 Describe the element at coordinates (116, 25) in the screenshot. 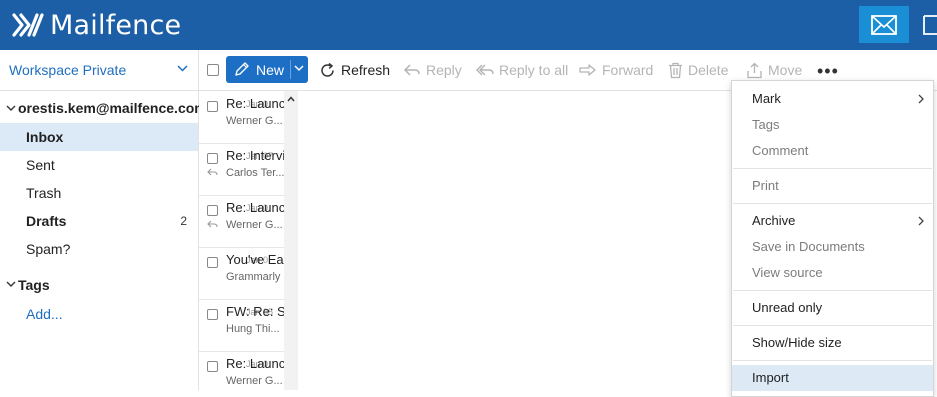

I see `brand-name: Mailfence` at that location.